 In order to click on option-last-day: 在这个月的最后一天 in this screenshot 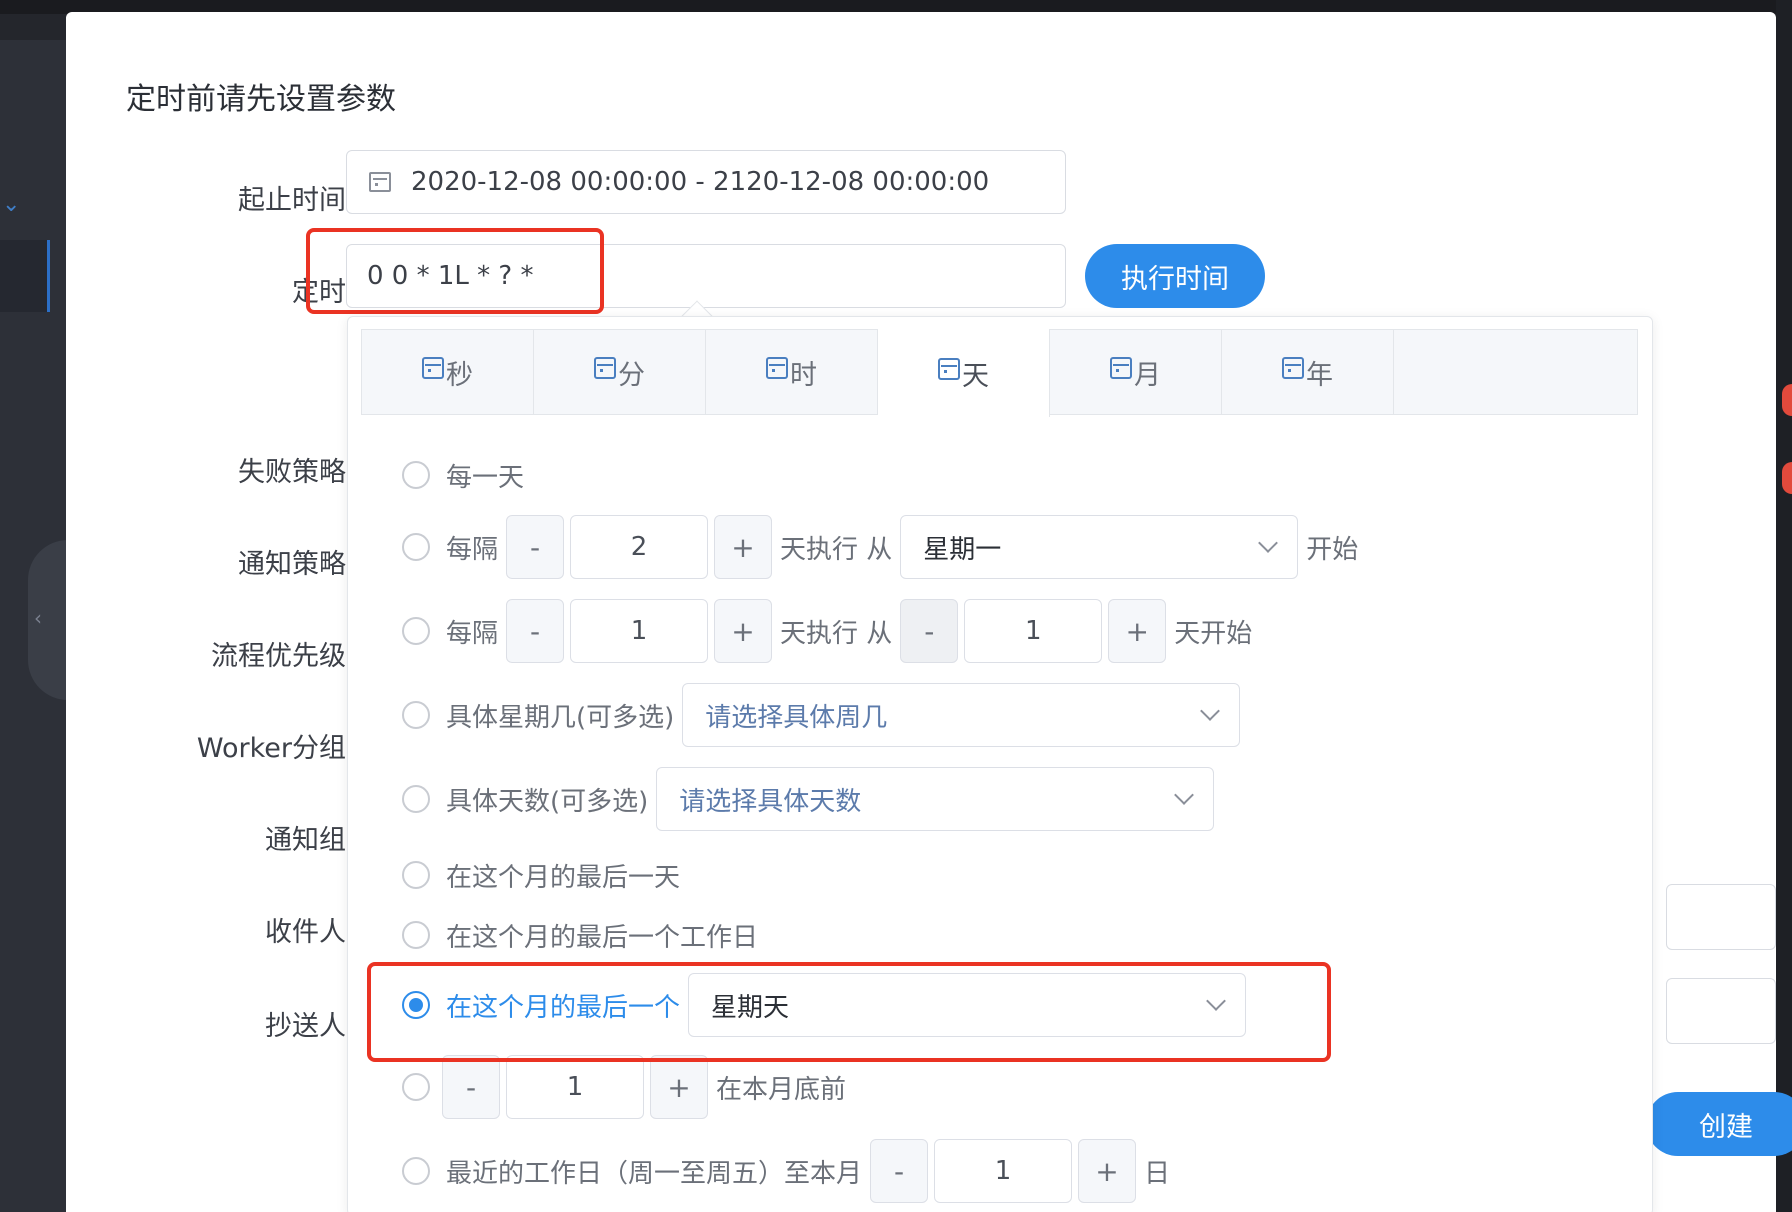, I will do `click(541, 875)`.